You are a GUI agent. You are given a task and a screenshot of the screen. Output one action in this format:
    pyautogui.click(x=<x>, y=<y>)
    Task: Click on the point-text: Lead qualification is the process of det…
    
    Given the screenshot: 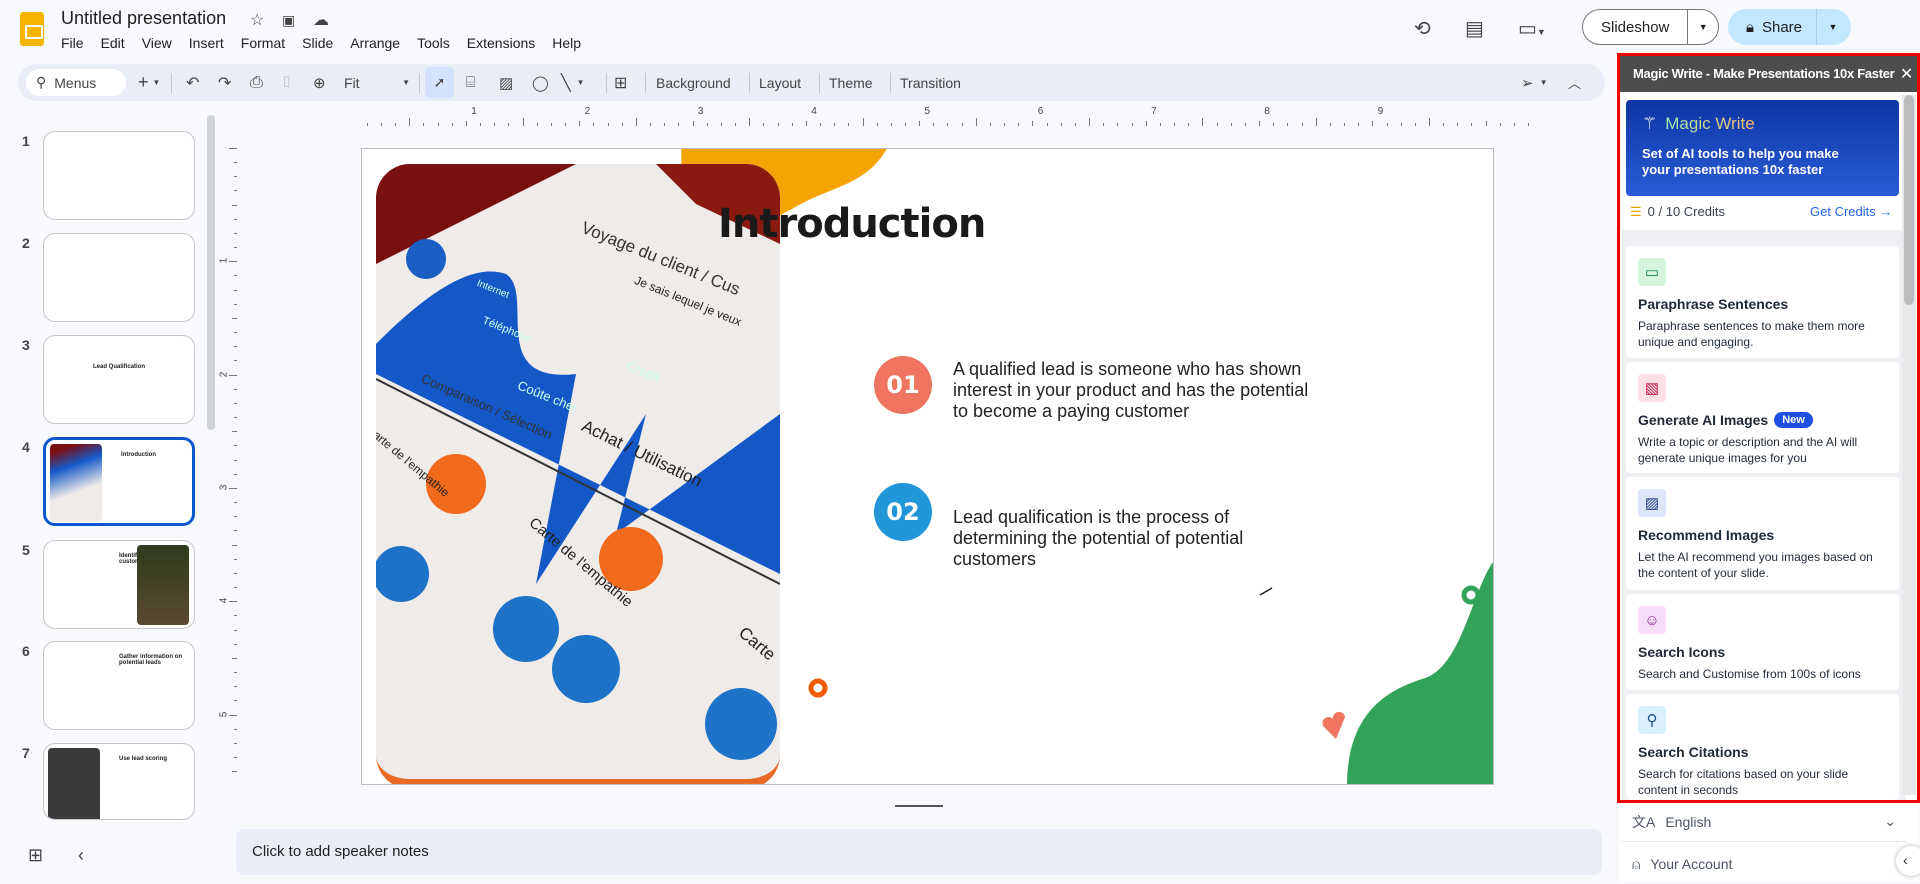 What is the action you would take?
    pyautogui.click(x=1133, y=538)
    